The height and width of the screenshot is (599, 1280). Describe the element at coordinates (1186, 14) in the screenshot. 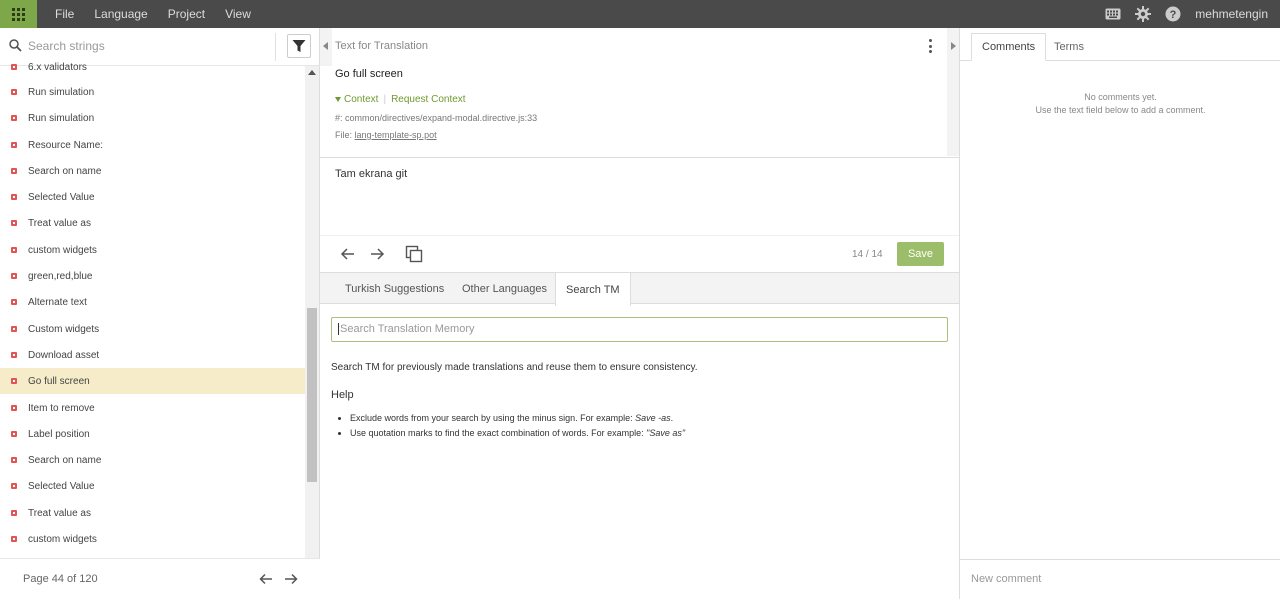

I see `top-right-tools: ? mehmetengin` at that location.